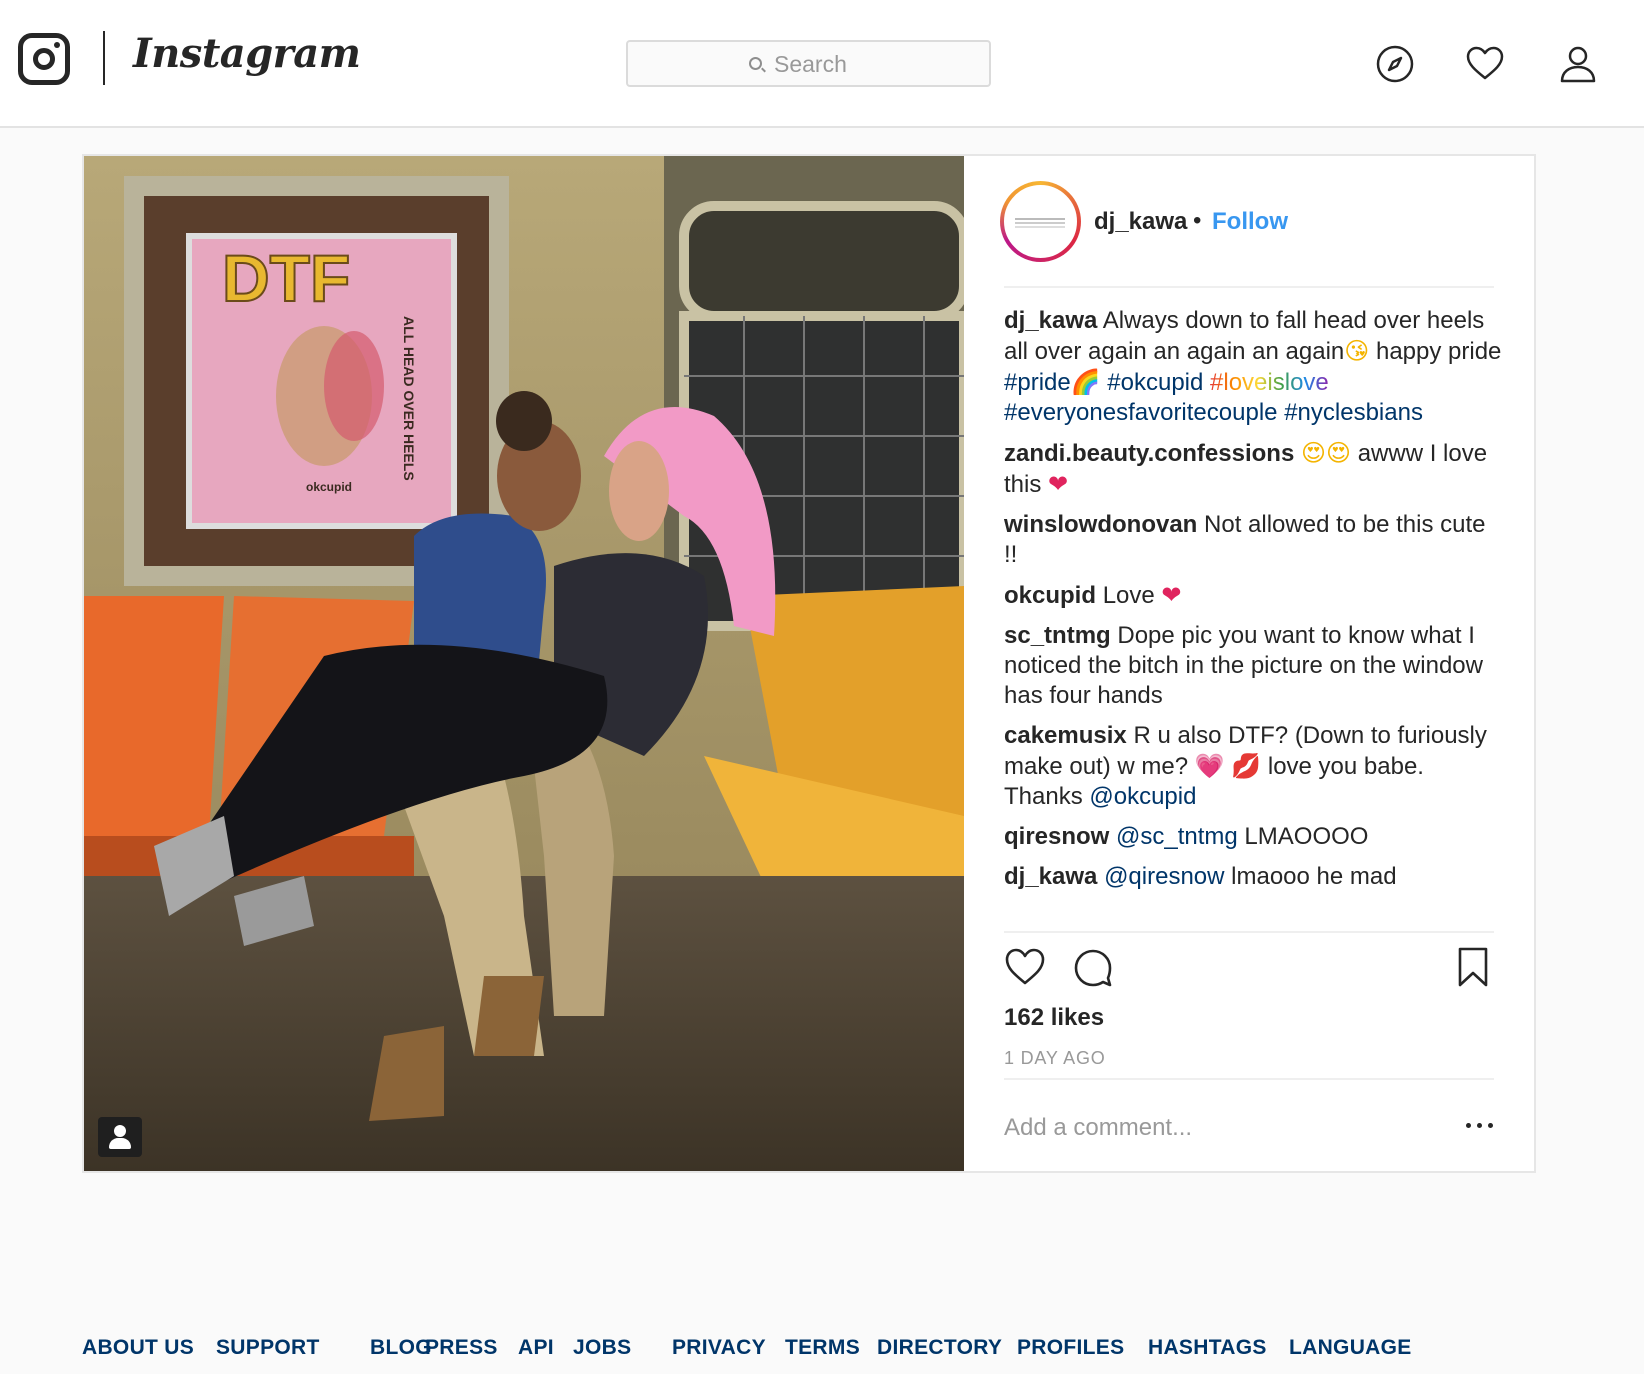 This screenshot has width=1644, height=1374. Describe the element at coordinates (1249, 932) in the screenshot. I see `comments-divider` at that location.